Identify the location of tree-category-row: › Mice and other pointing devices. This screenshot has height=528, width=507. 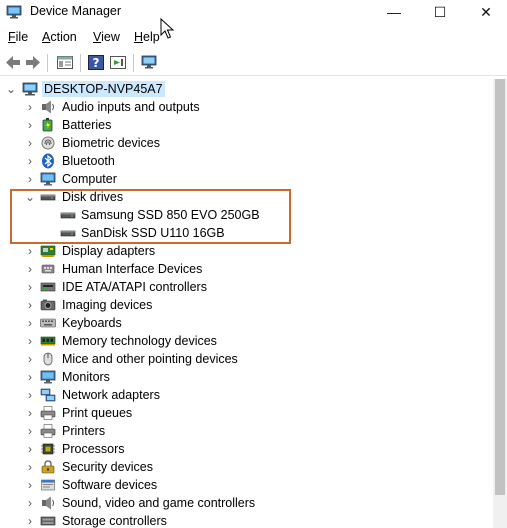
(240, 359).